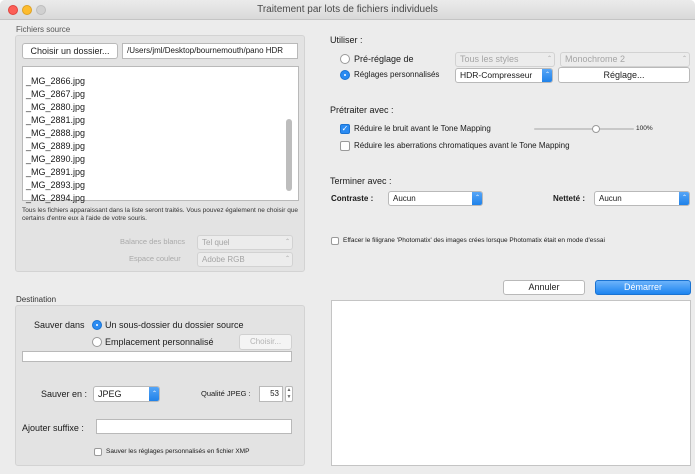  Describe the element at coordinates (157, 356) in the screenshot. I see `destination-path-field` at that location.